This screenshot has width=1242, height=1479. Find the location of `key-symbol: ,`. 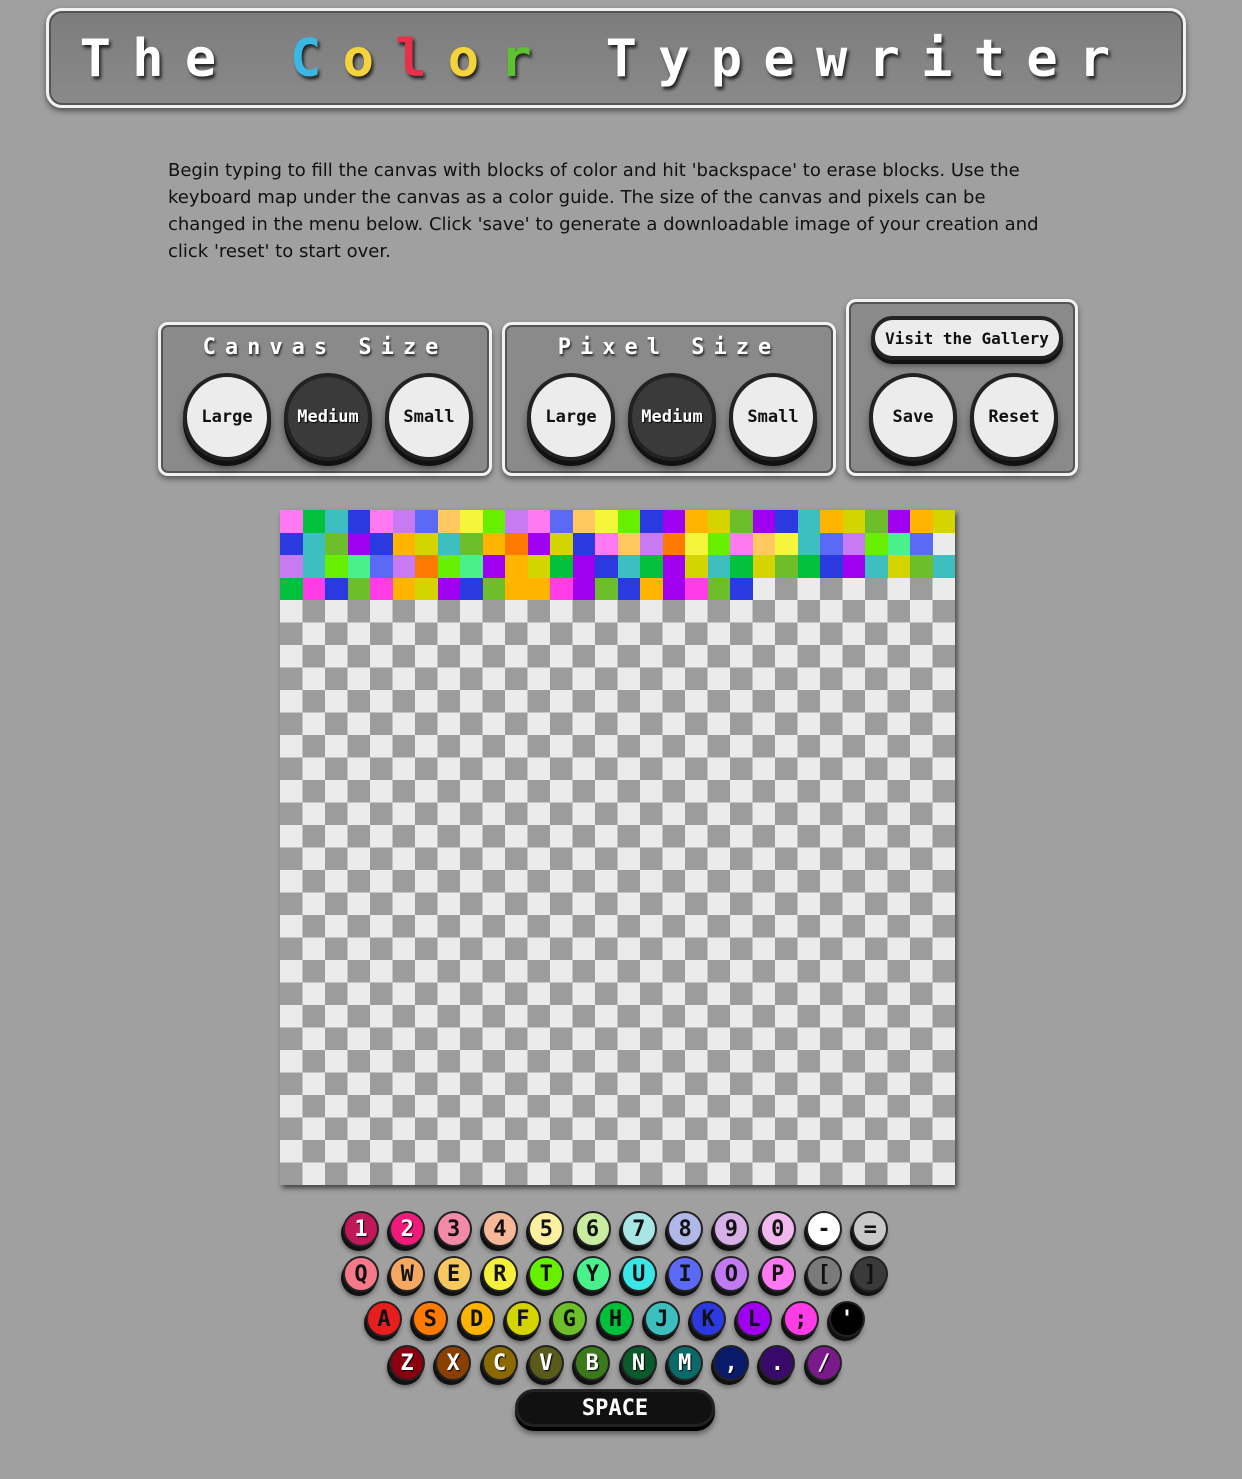

key-symbol: , is located at coordinates (731, 1363).